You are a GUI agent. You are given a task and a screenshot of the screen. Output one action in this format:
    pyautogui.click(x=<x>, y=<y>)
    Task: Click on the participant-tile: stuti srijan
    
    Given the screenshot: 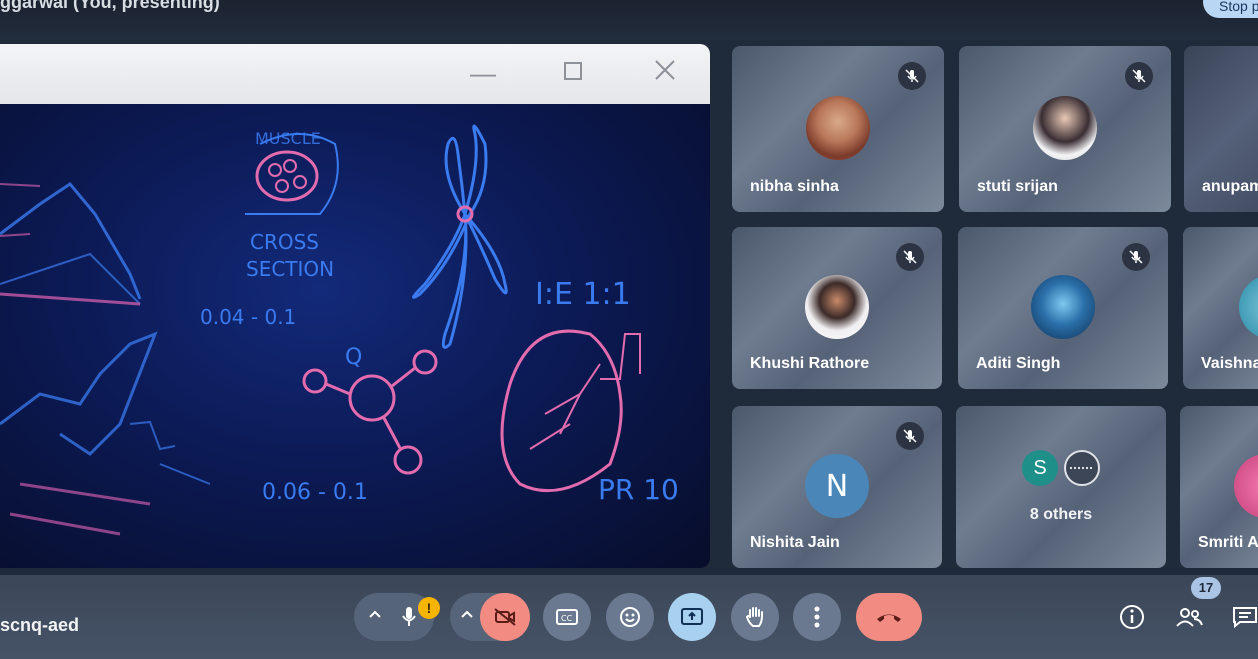 What is the action you would take?
    pyautogui.click(x=1065, y=129)
    